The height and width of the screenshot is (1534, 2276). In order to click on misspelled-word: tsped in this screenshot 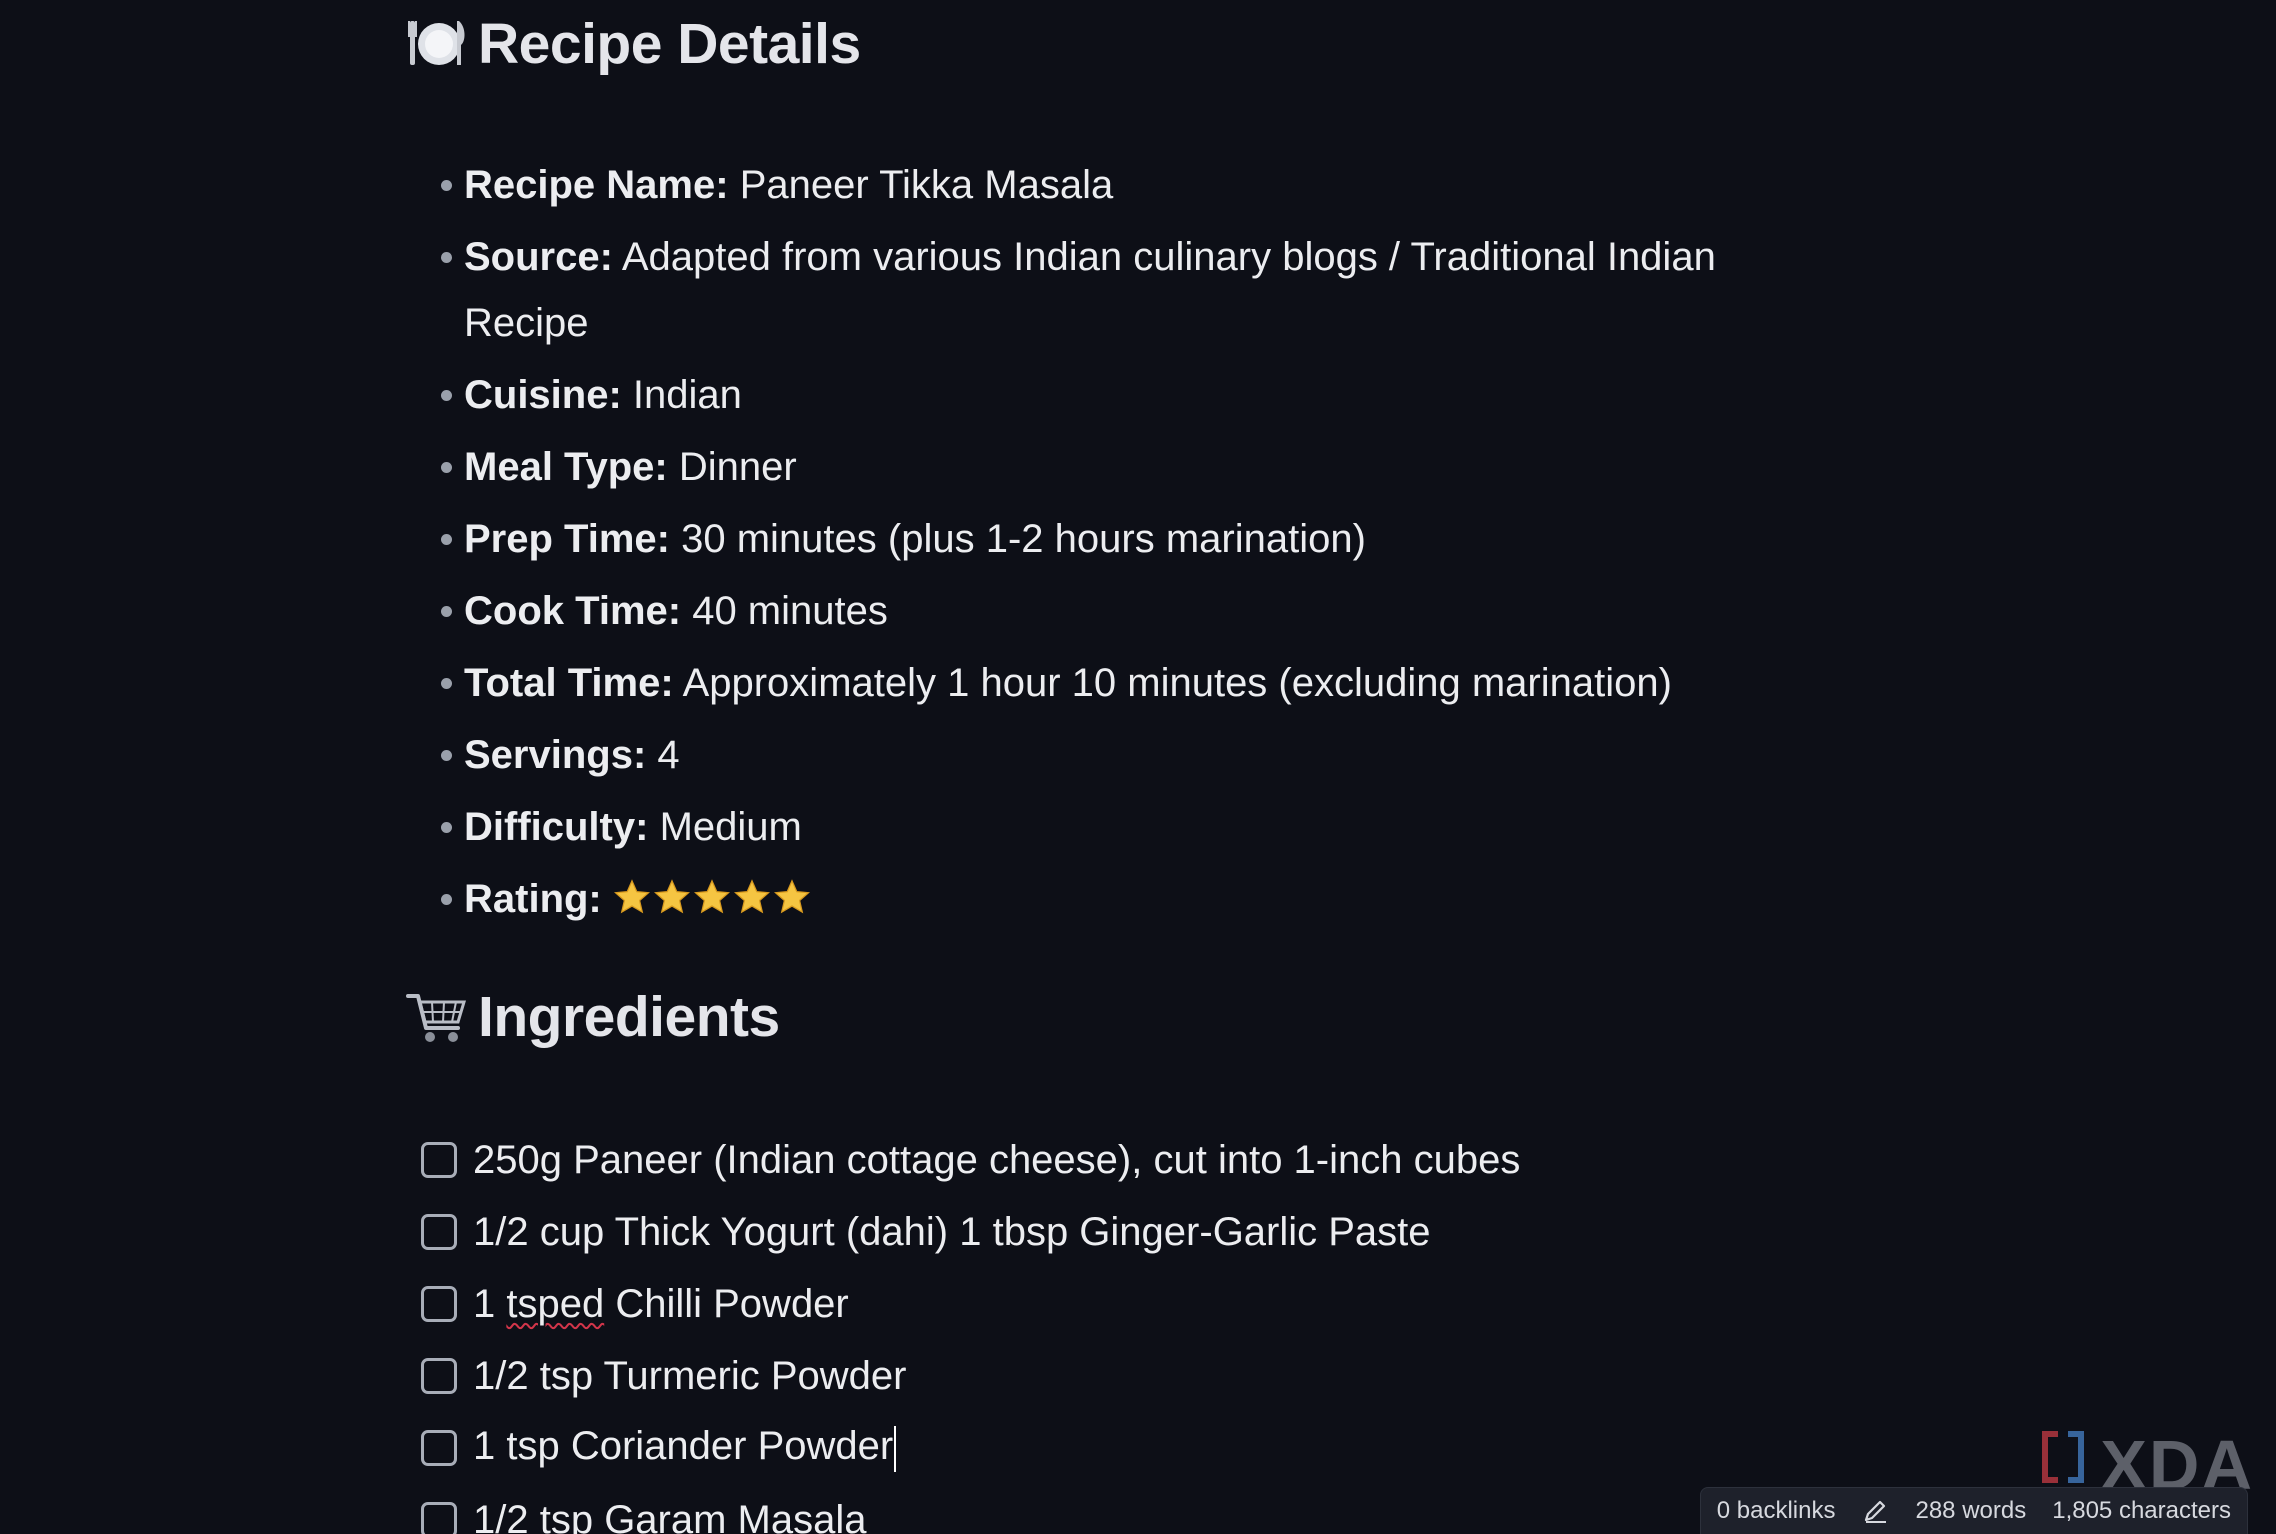, I will do `click(555, 1304)`.